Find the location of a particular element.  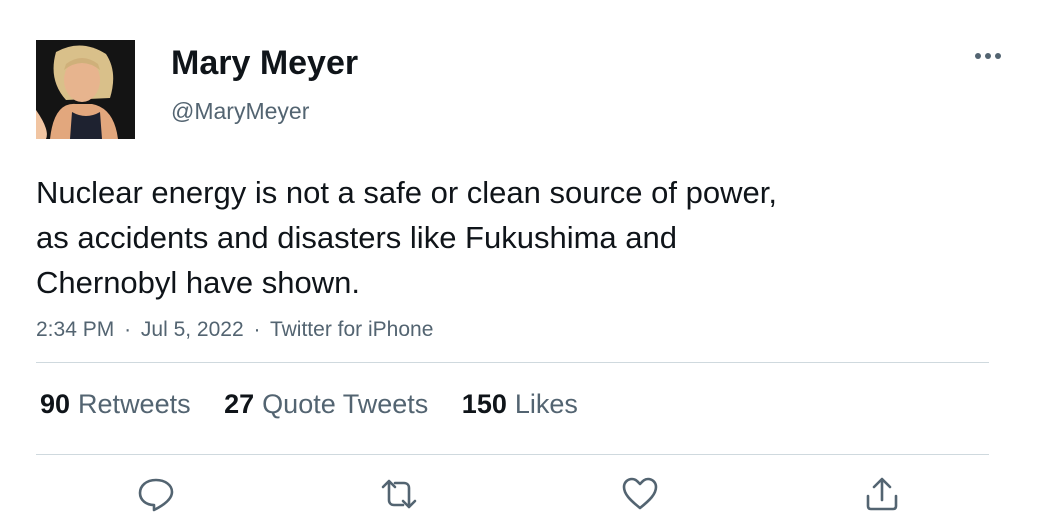

tweet-time: 2:34 PM is located at coordinates (75, 329).